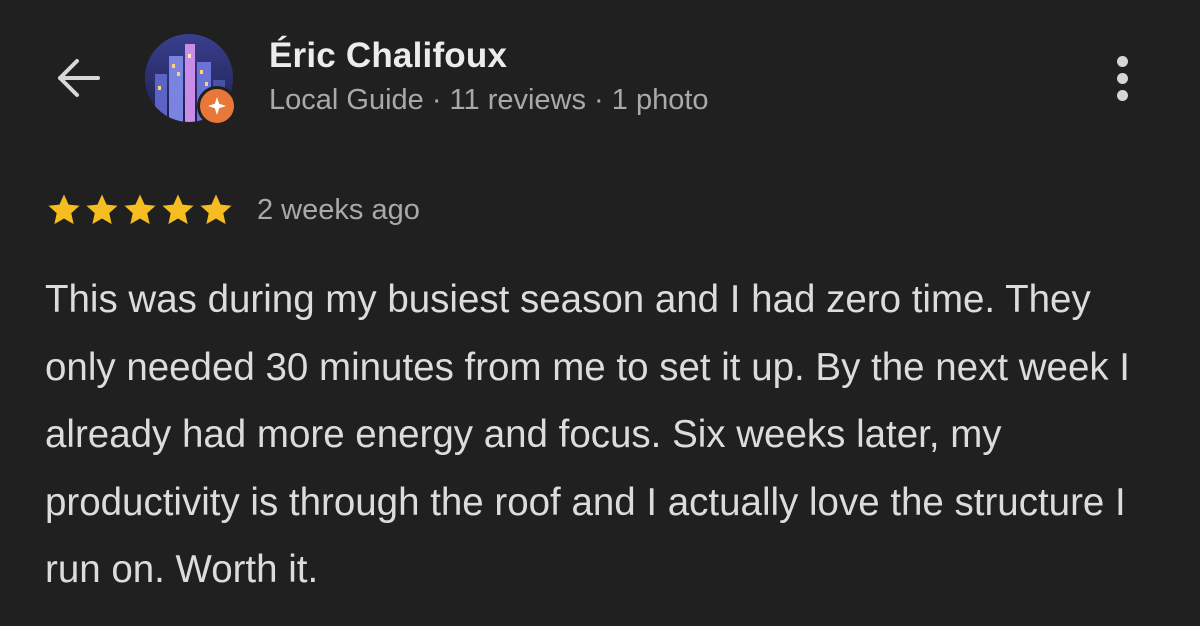 Image resolution: width=1200 pixels, height=626 pixels. I want to click on rating-row: 2 weeks ago, so click(232, 210).